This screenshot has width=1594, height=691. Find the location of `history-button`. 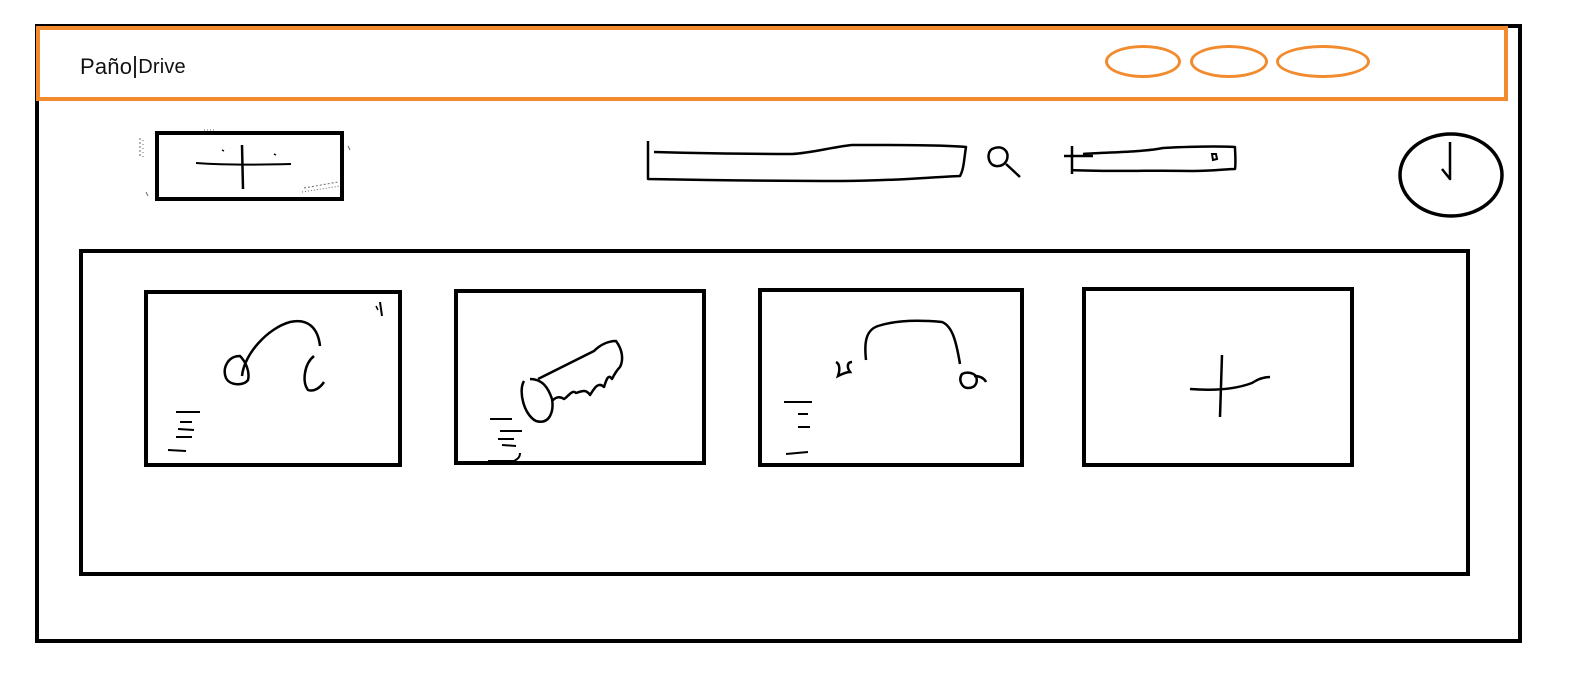

history-button is located at coordinates (1451, 175).